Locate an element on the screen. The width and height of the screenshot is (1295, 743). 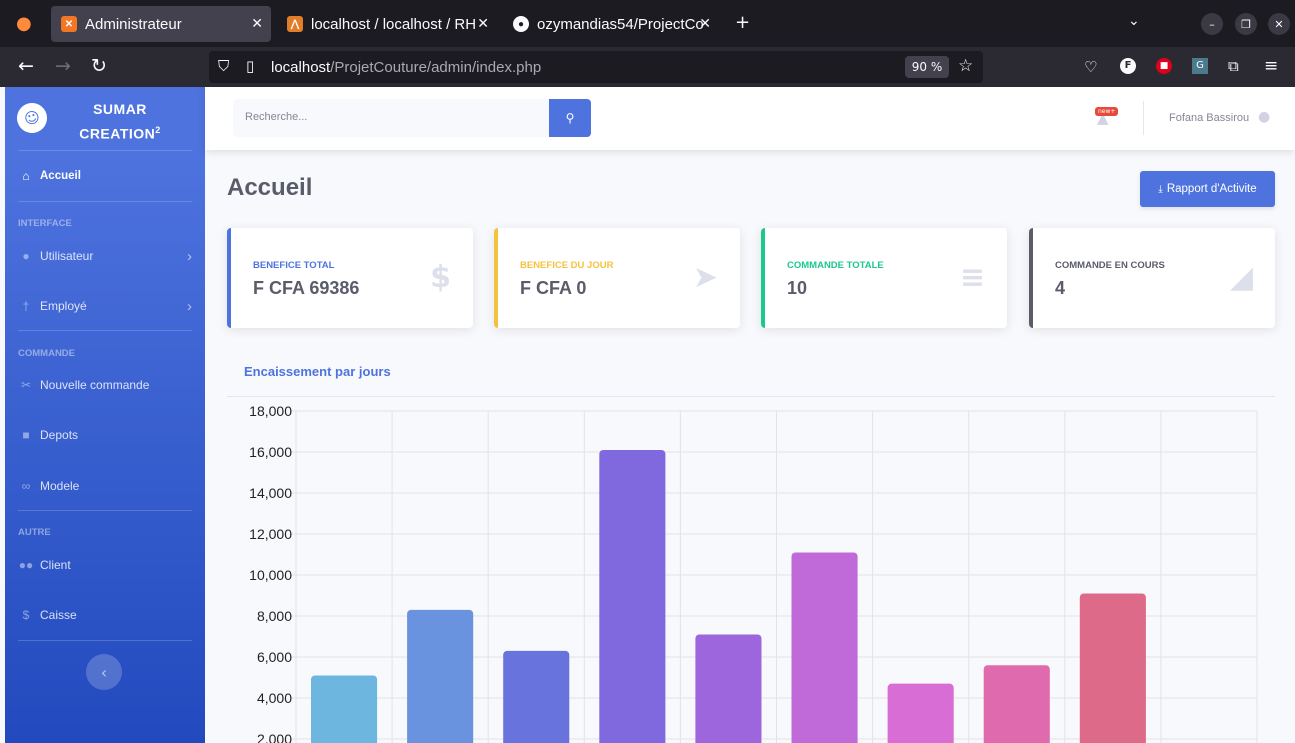
sidebar-item-depots: ■ Depots is located at coordinates (48, 435).